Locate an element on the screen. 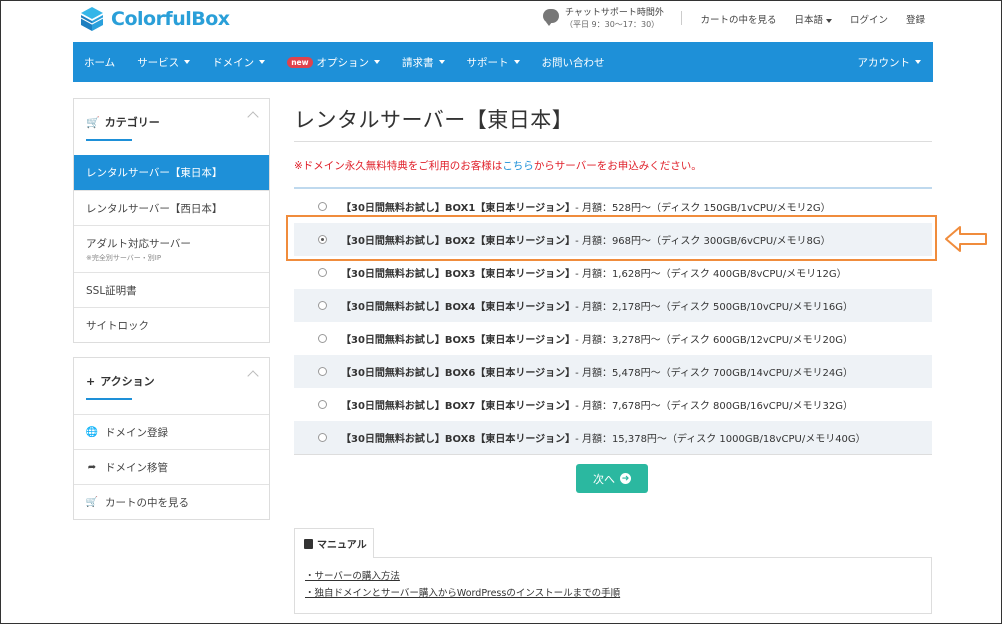  notice-here-link: こちら is located at coordinates (518, 166).